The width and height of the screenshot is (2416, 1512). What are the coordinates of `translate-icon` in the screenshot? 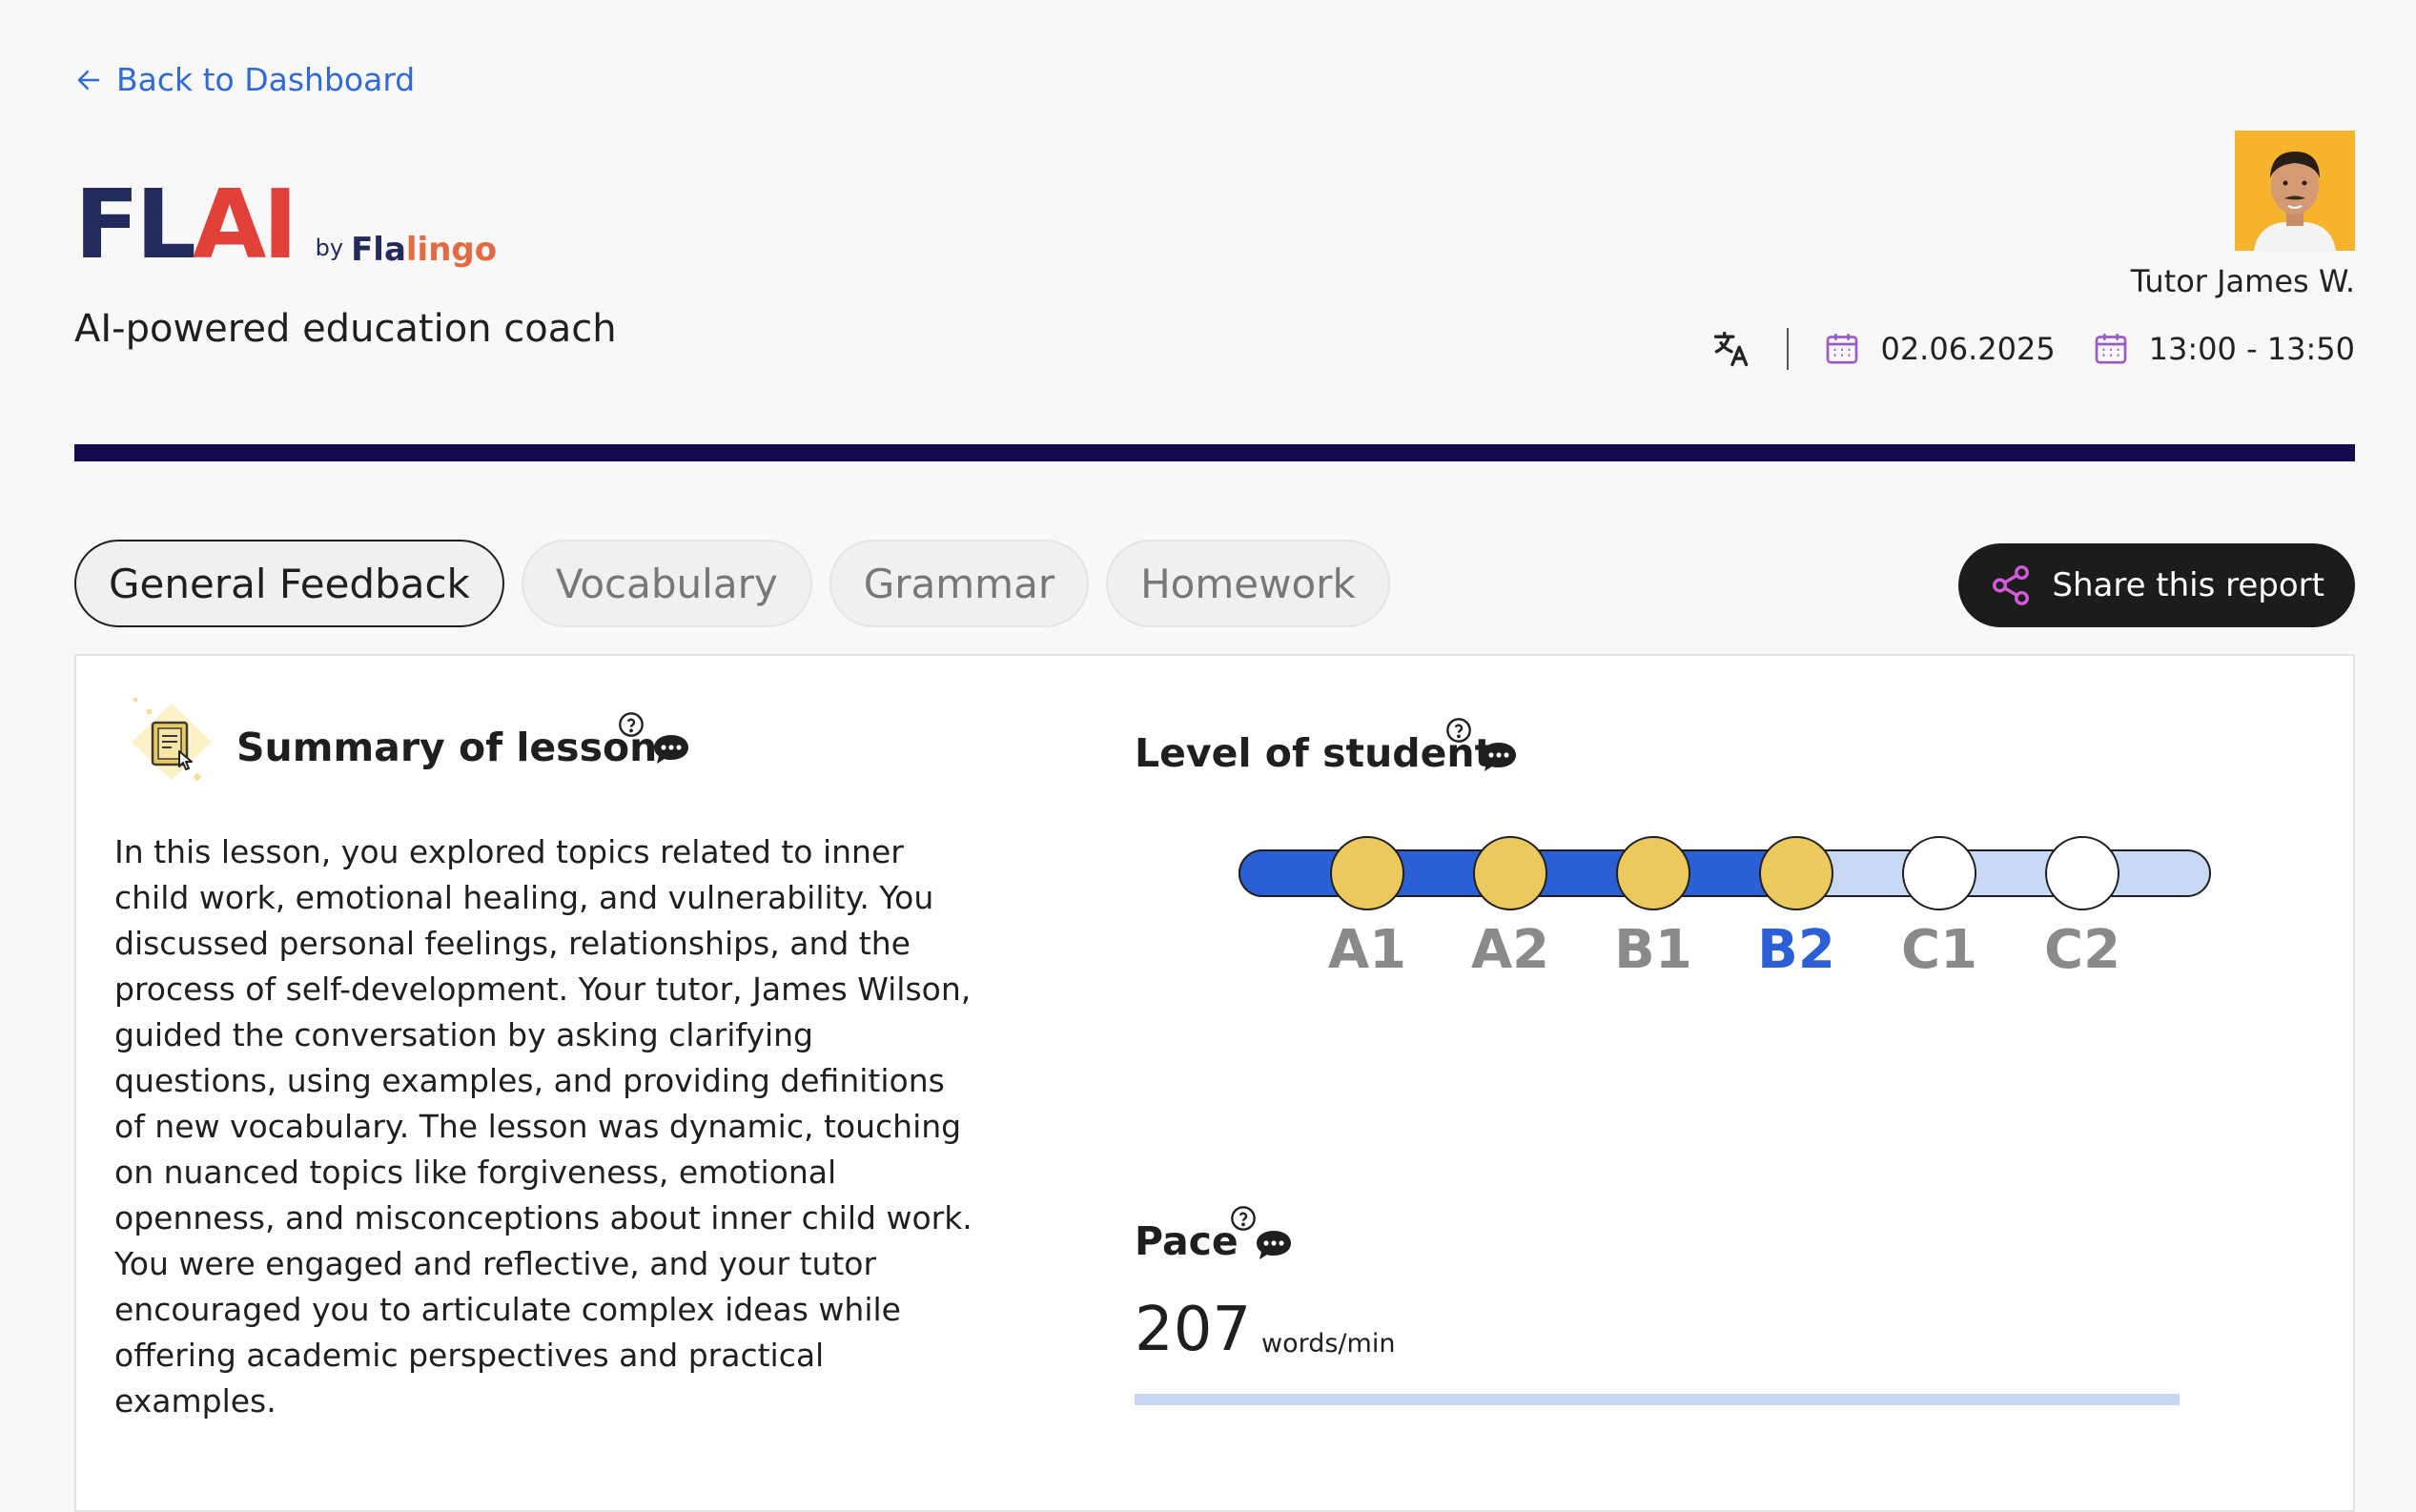 It's located at (1731, 349).